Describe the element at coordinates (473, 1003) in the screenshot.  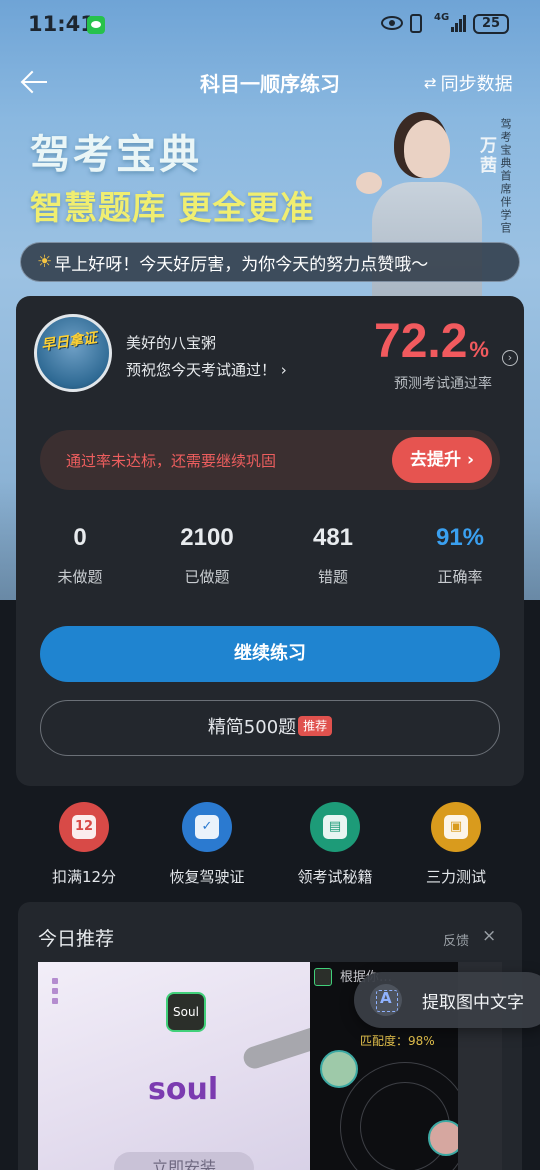
I see `extract-text-label: 提取图中文字` at that location.